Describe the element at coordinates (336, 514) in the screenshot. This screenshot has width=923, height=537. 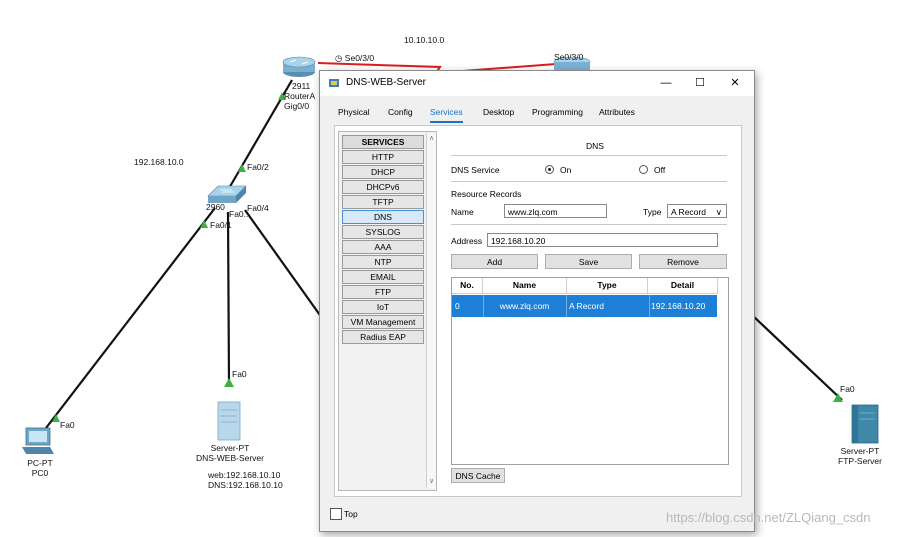
I see `top-checkbox` at that location.